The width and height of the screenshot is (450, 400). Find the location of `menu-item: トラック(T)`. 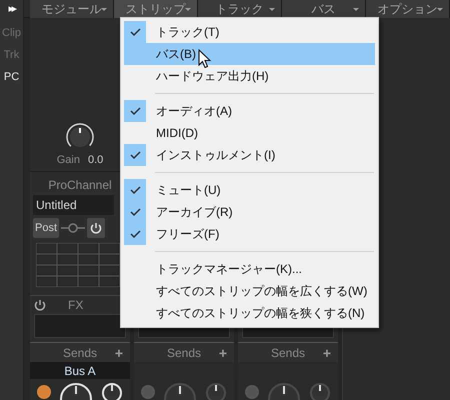

menu-item: トラック(T) is located at coordinates (249, 32).